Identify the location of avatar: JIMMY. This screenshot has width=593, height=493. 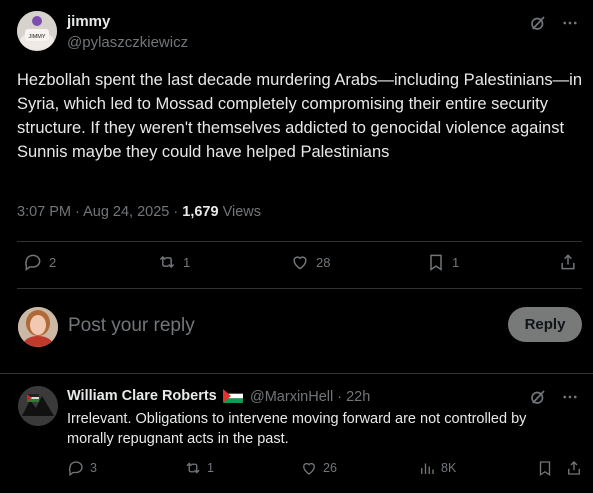
(37, 31).